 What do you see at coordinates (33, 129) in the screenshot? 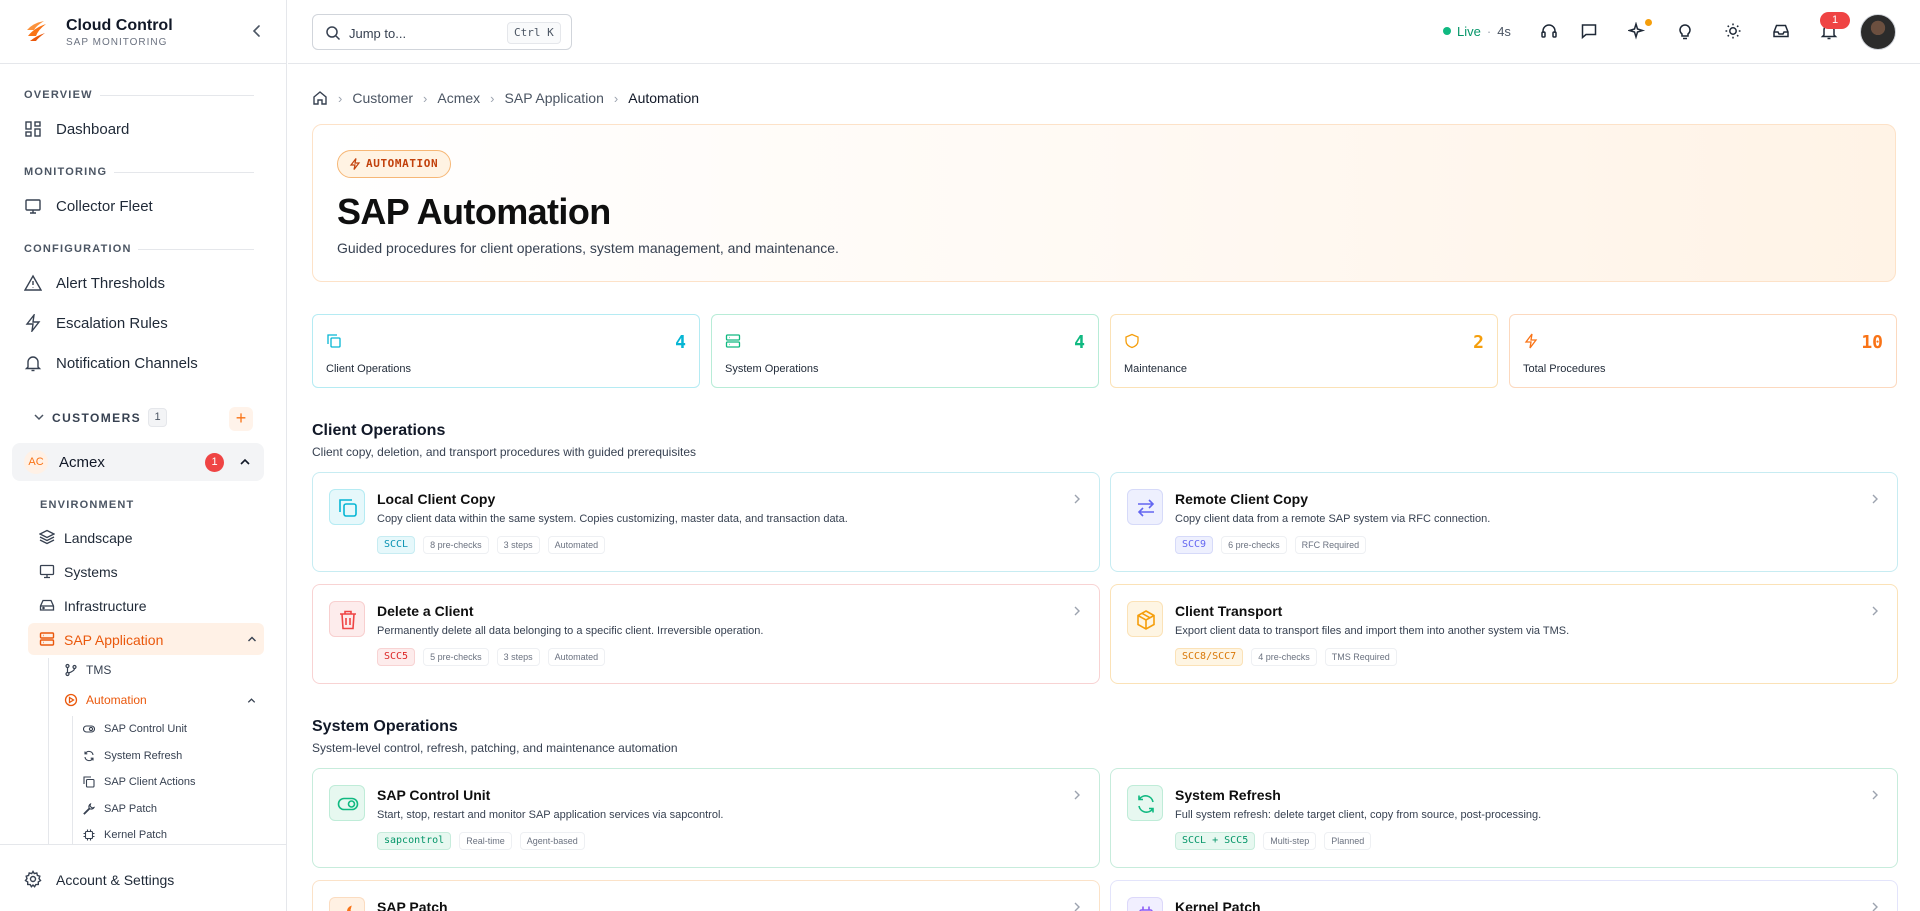
I see `dashboard-icon` at bounding box center [33, 129].